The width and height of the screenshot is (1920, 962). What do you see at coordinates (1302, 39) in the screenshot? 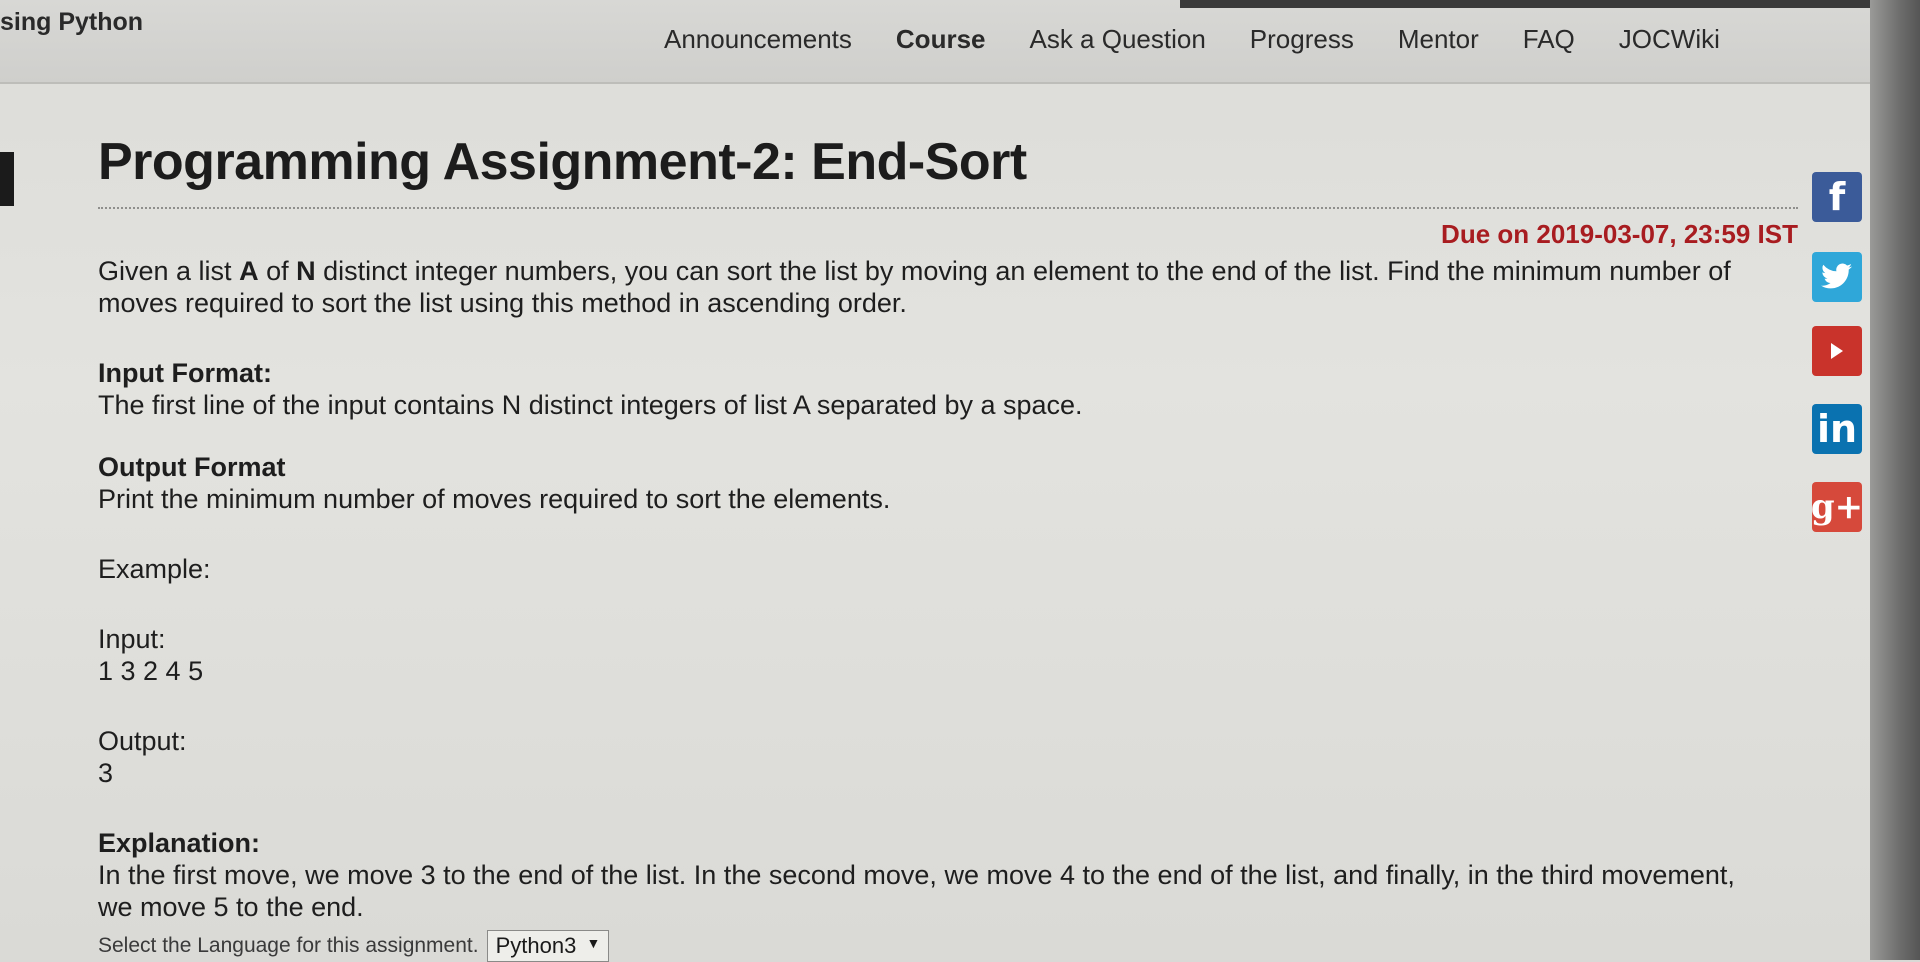
I see `nav-progress: Progress` at bounding box center [1302, 39].